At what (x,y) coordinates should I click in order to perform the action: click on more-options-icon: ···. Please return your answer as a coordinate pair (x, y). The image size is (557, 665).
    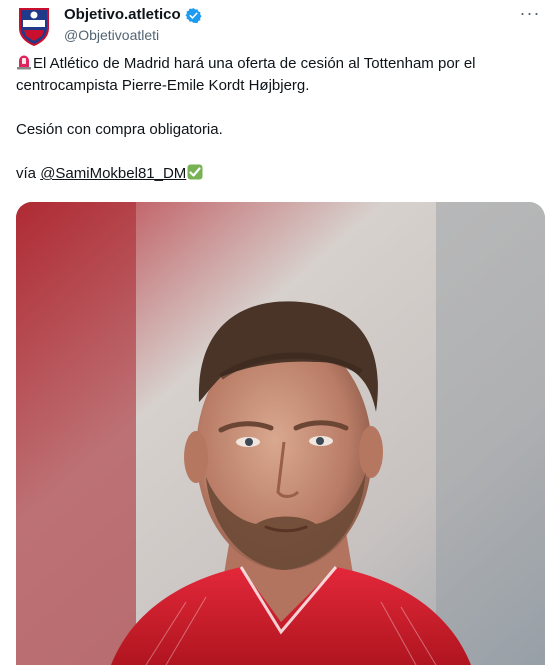
    Looking at the image, I should click on (530, 13).